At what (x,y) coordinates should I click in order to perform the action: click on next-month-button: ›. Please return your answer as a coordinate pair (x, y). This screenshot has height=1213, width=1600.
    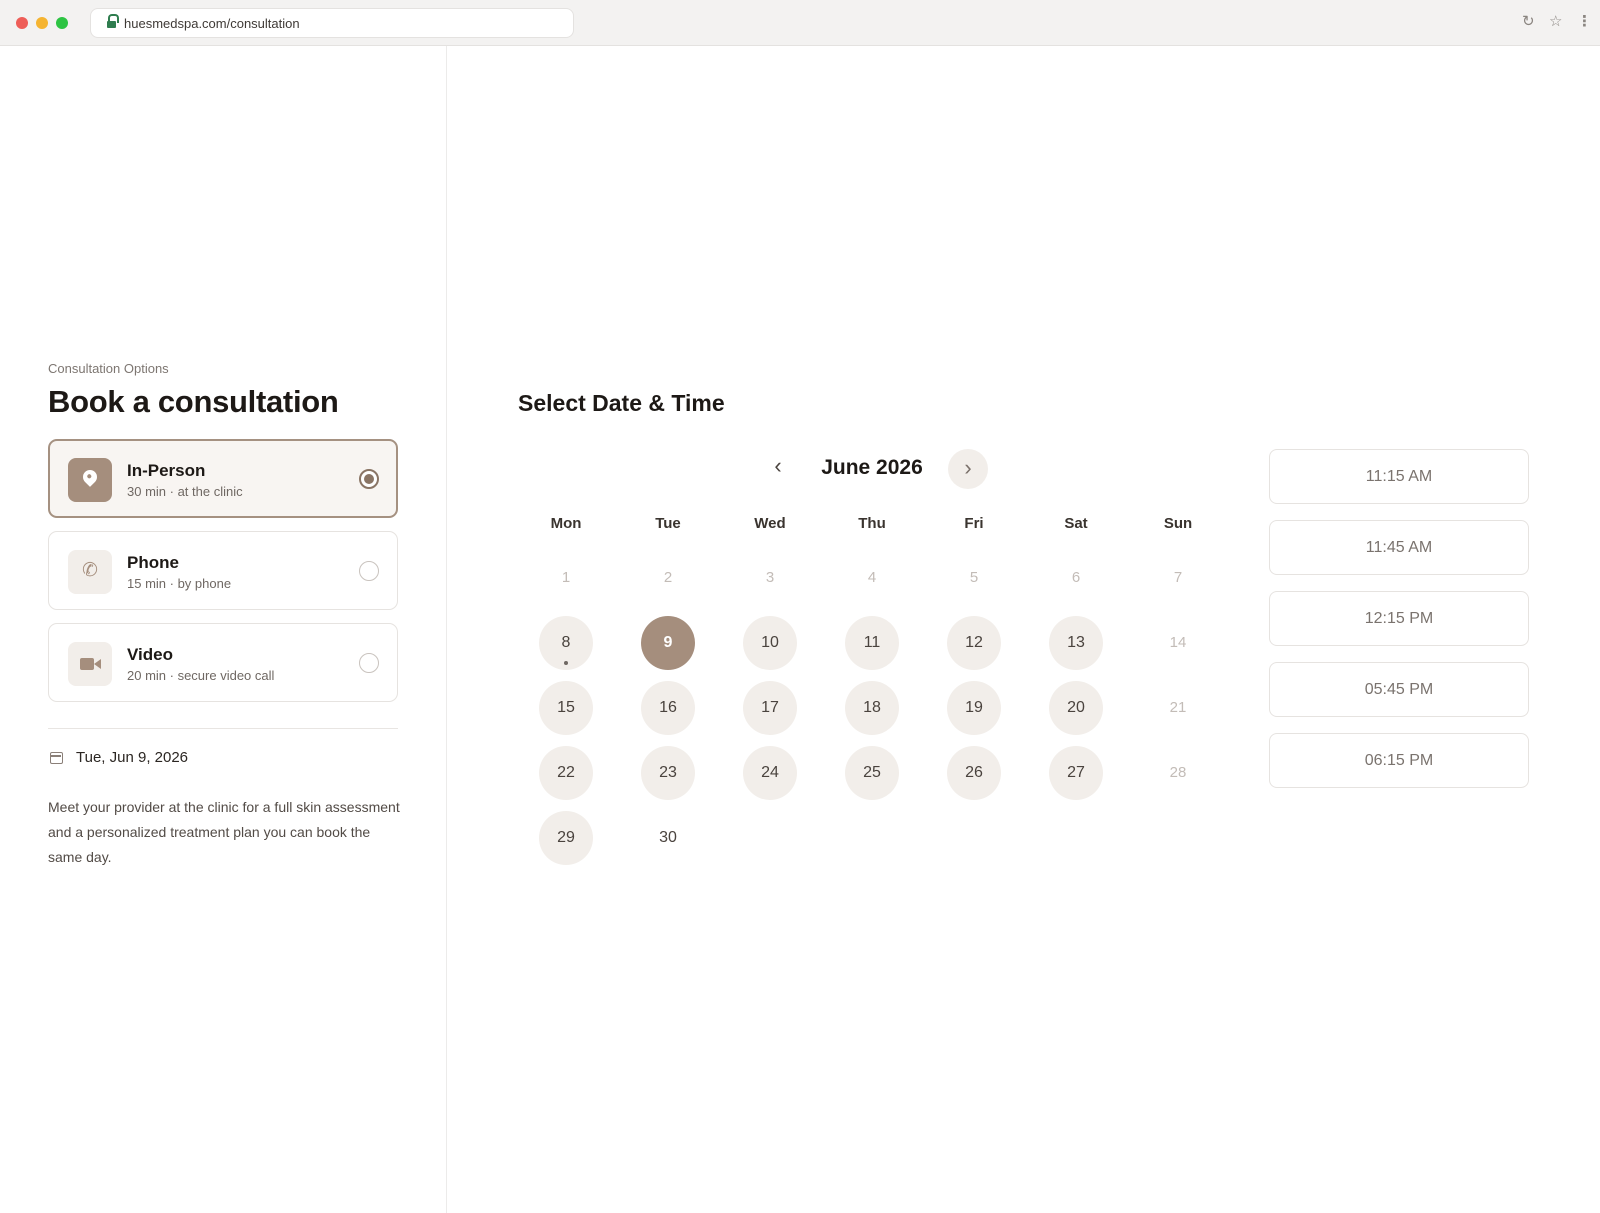
    Looking at the image, I should click on (968, 469).